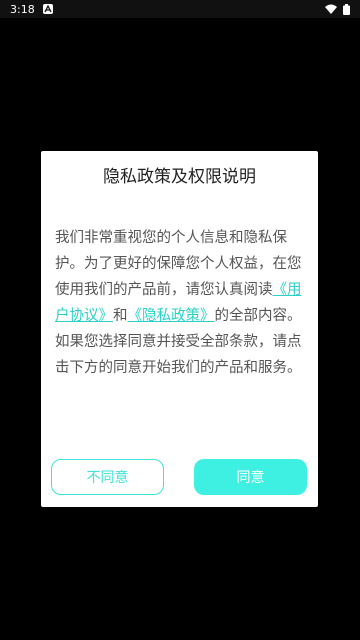 Image resolution: width=360 pixels, height=640 pixels. I want to click on decline-button: 不同意, so click(107, 477).